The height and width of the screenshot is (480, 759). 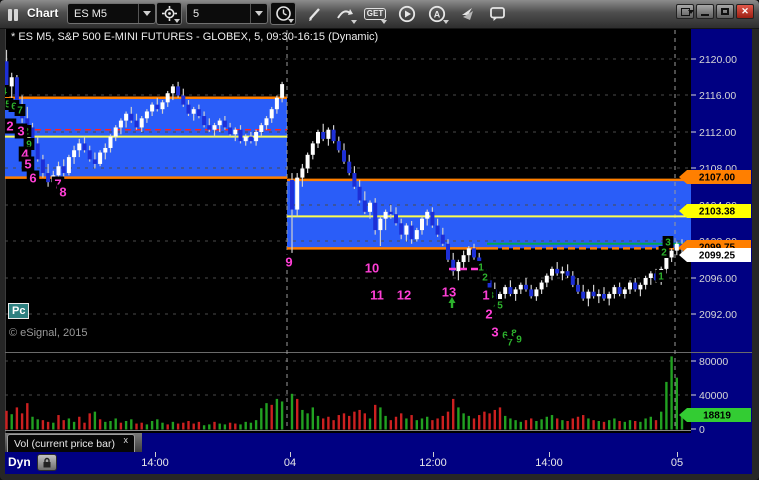 What do you see at coordinates (227, 13) in the screenshot?
I see `interval-combobox: 5` at bounding box center [227, 13].